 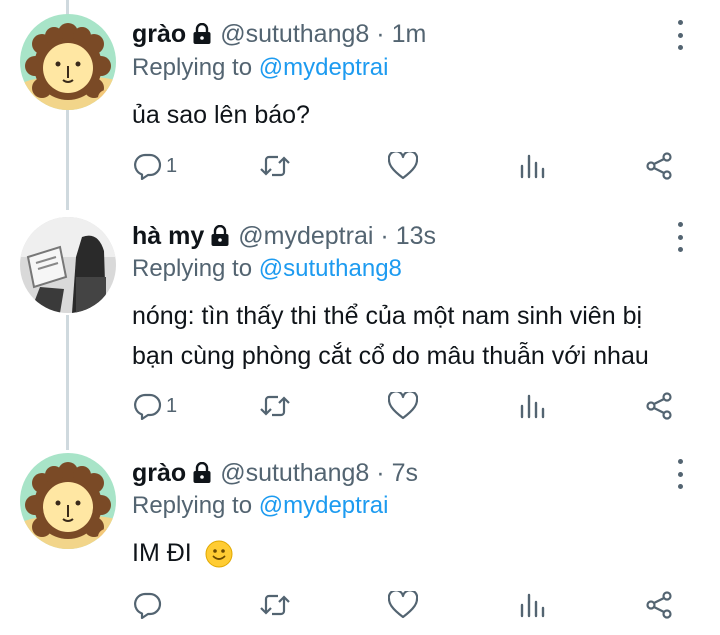 What do you see at coordinates (305, 236) in the screenshot?
I see `user-handle: @mydeptrai` at bounding box center [305, 236].